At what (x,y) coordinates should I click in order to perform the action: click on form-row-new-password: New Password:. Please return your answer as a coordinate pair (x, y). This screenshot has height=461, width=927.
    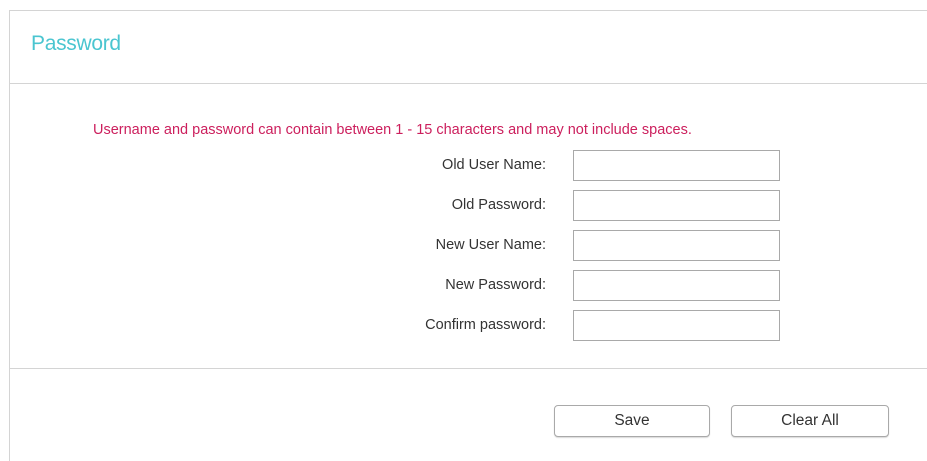
    Looking at the image, I should click on (468, 286).